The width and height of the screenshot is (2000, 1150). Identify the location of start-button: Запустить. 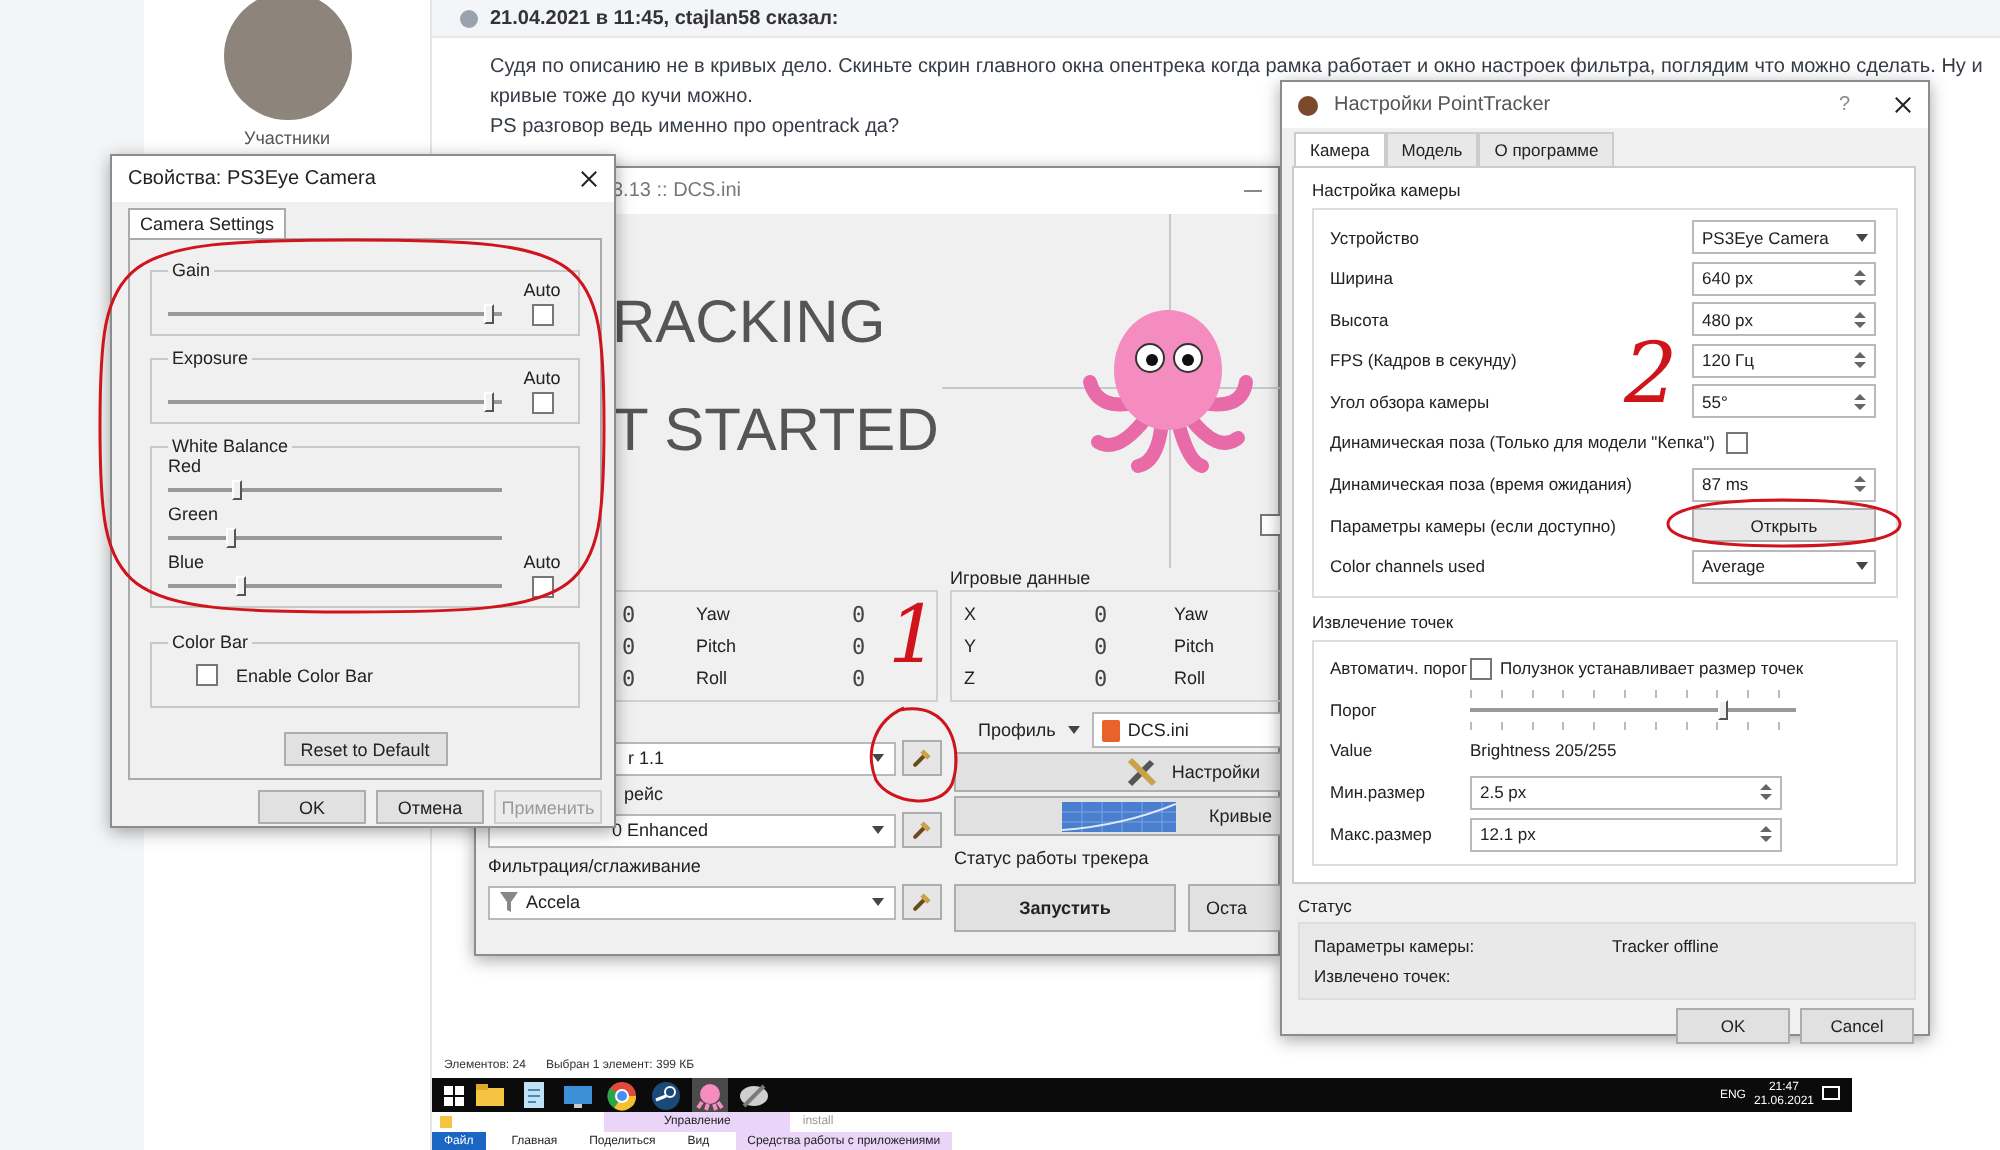
(1065, 908).